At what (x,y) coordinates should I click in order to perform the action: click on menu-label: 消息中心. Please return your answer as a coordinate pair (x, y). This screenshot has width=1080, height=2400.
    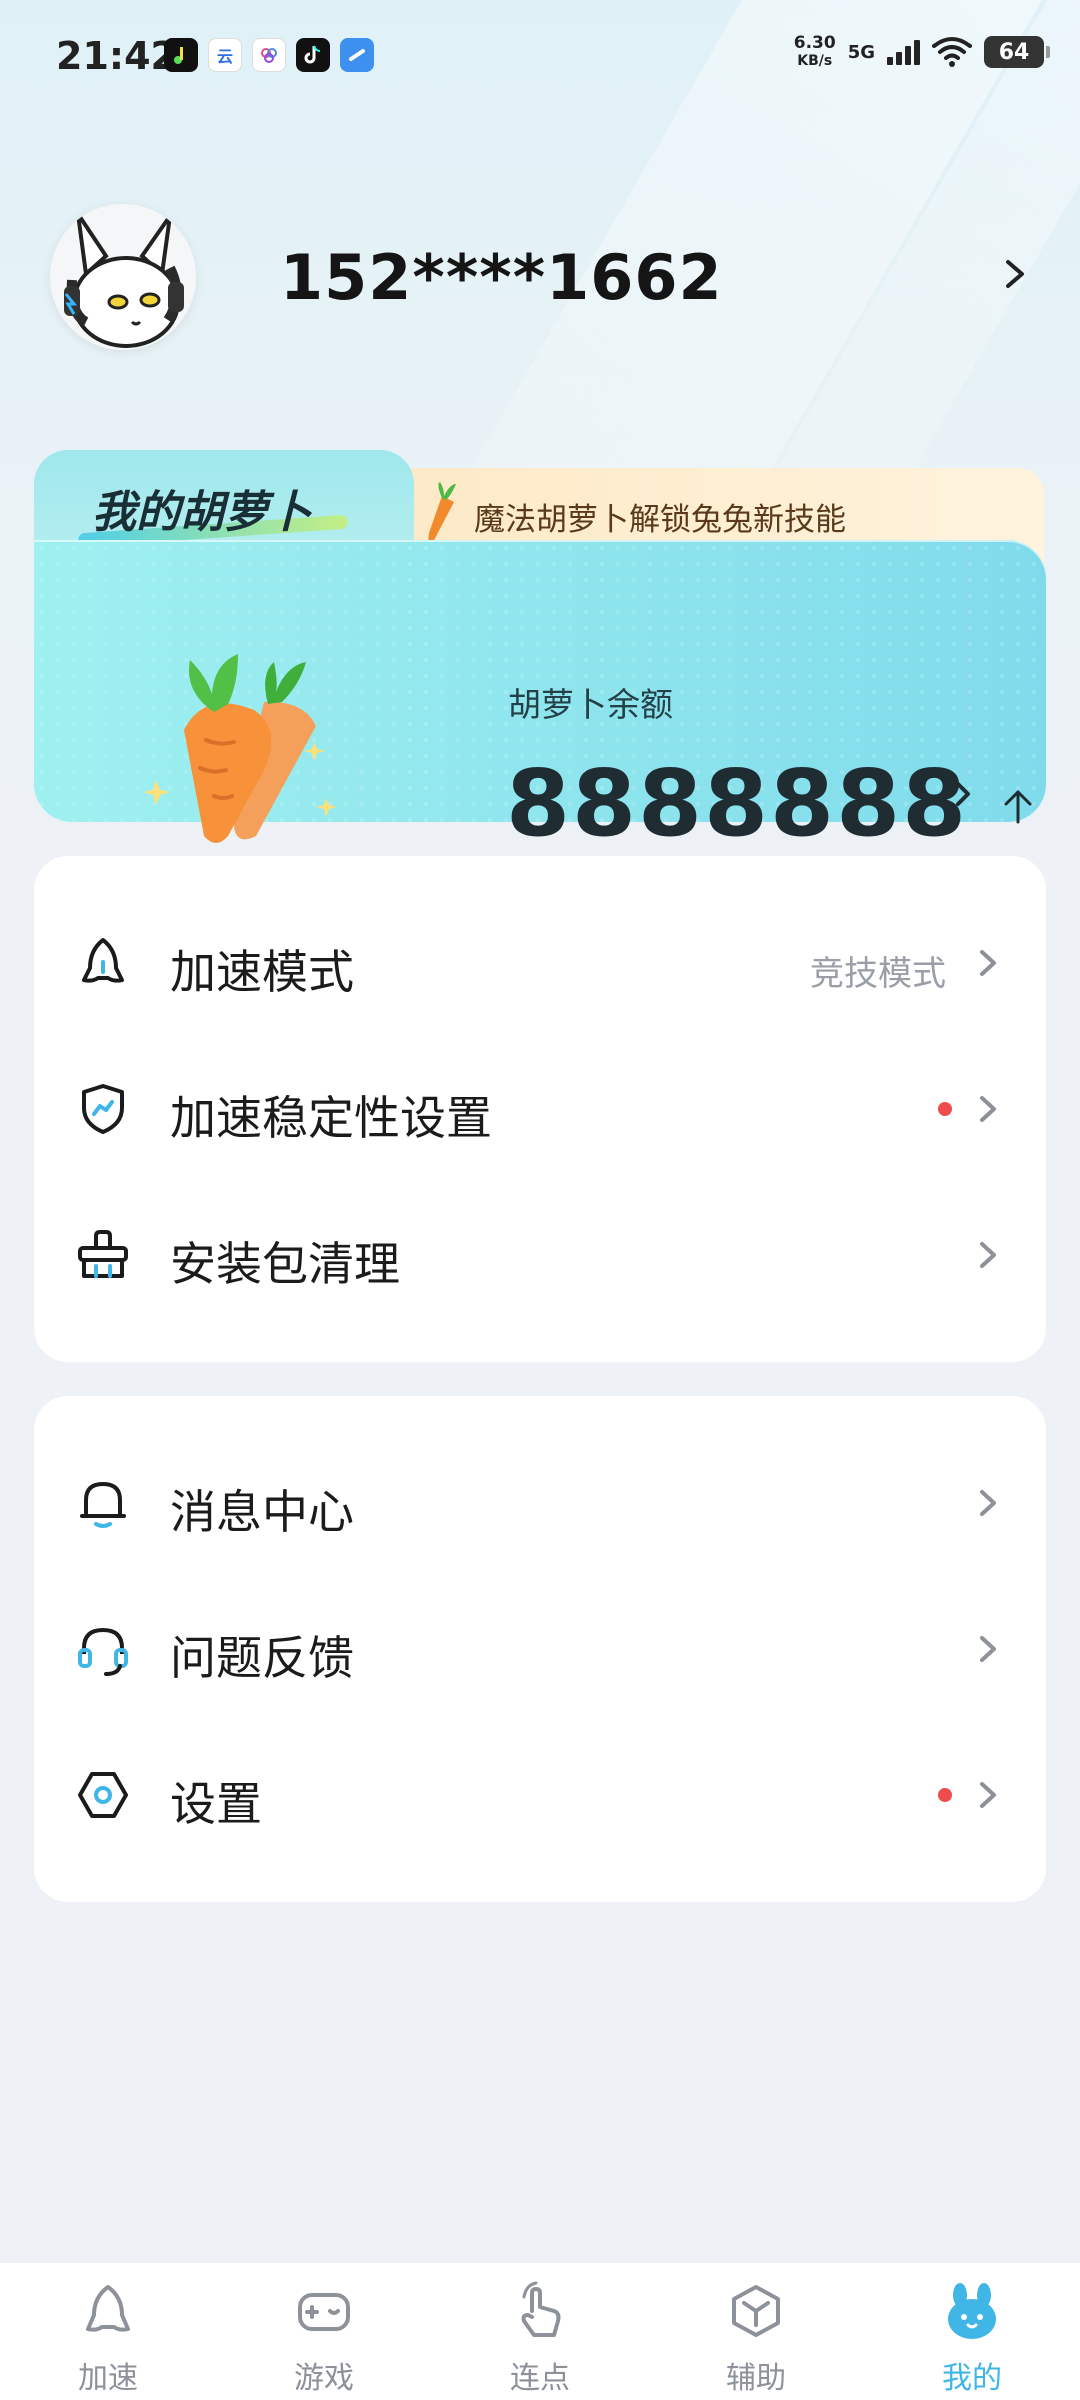
    Looking at the image, I should click on (262, 1512).